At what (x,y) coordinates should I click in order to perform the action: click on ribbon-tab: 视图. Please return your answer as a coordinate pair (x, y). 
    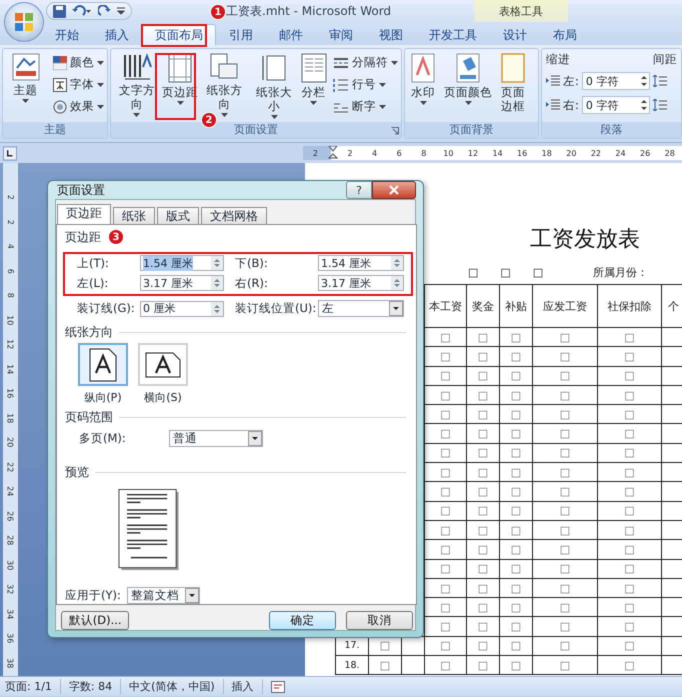
    Looking at the image, I should click on (391, 34).